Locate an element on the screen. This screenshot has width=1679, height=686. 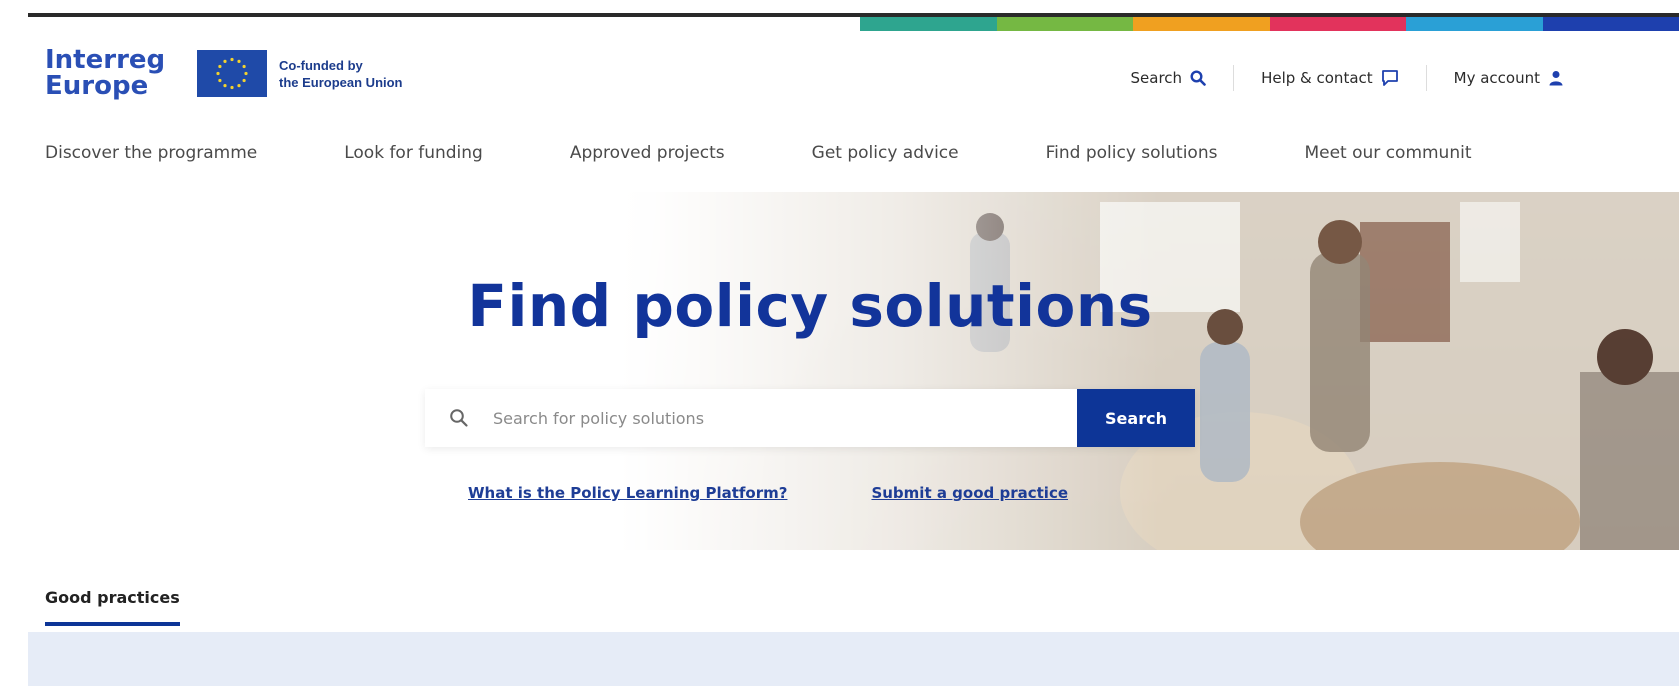
utility-nav: Search Help & contact My account is located at coordinates (1334, 78).